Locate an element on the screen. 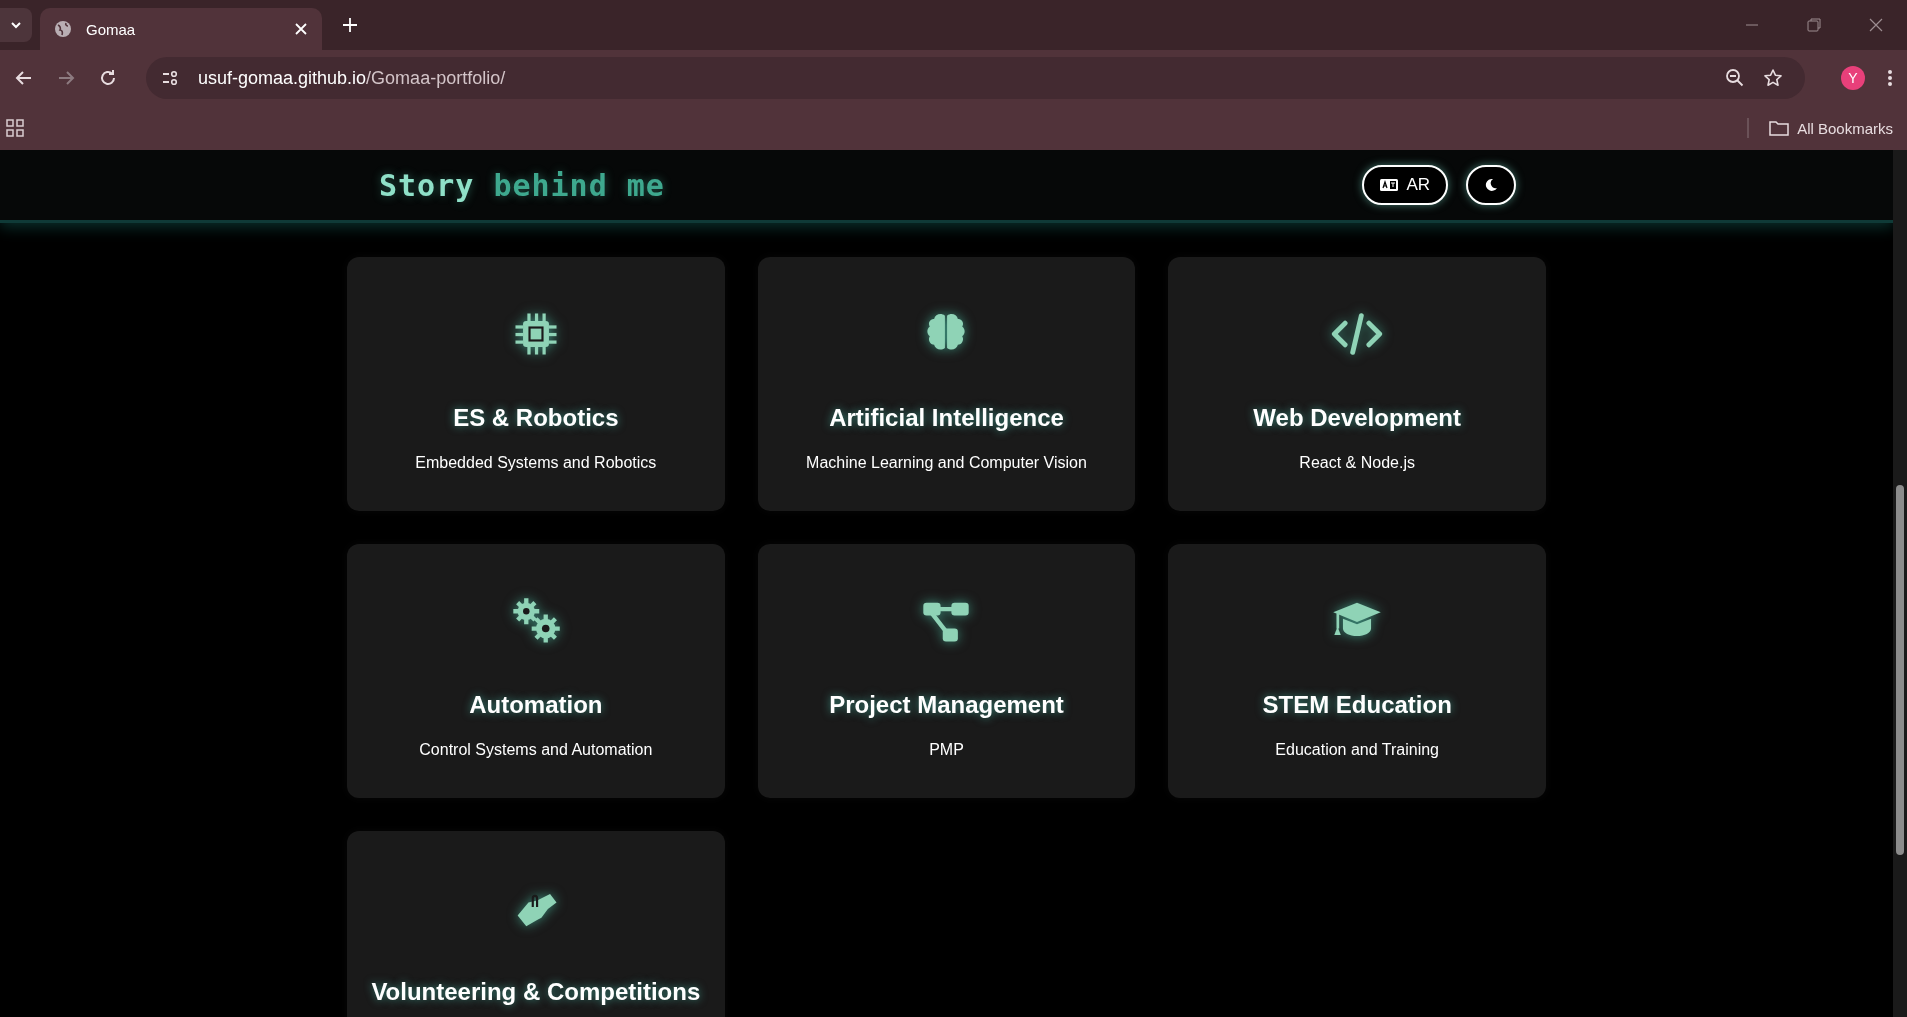 Image resolution: width=1907 pixels, height=1017 pixels. browser-tab: Gomaa is located at coordinates (181, 29).